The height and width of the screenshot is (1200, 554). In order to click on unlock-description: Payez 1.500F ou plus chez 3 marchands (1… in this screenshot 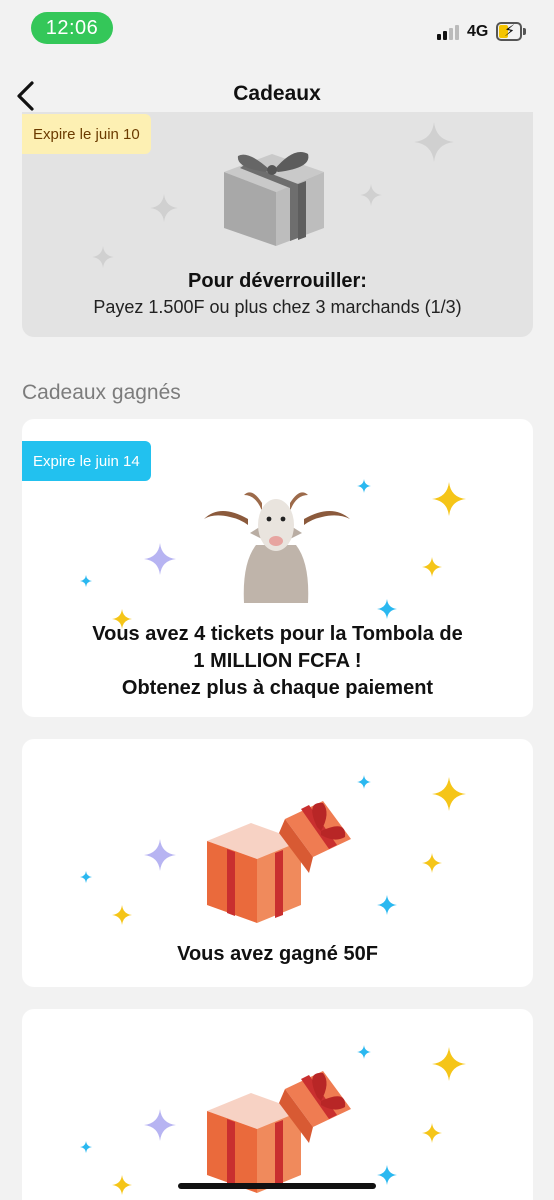, I will do `click(277, 307)`.